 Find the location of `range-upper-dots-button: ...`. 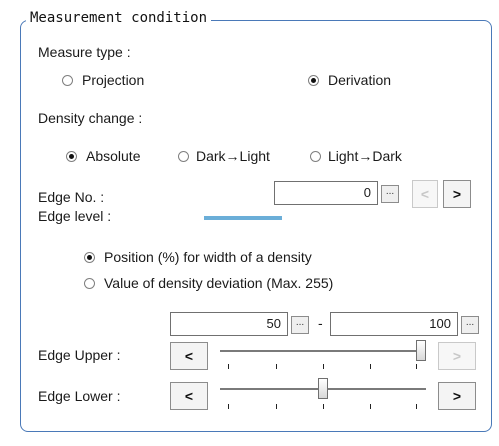

range-upper-dots-button: ... is located at coordinates (470, 325).